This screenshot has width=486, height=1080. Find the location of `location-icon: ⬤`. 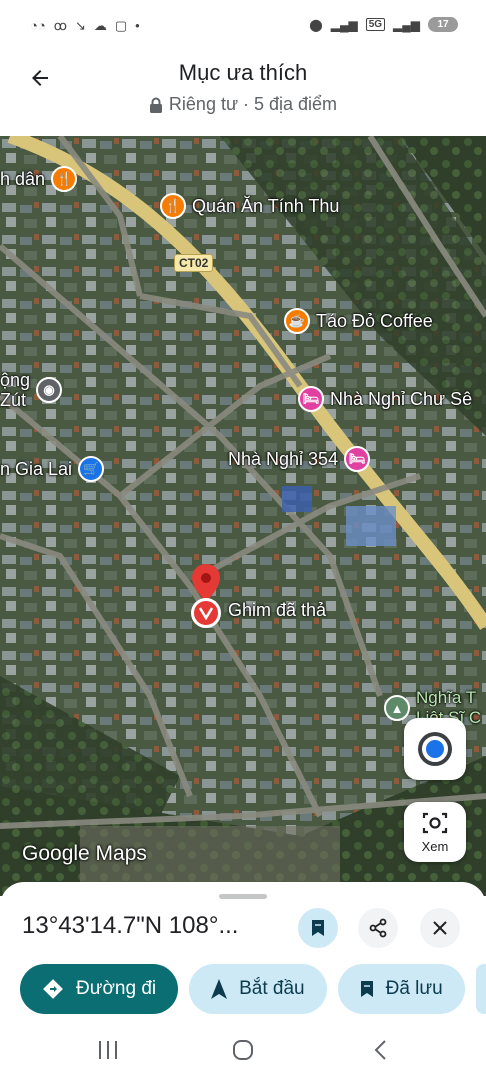

location-icon: ⬤ is located at coordinates (316, 24).